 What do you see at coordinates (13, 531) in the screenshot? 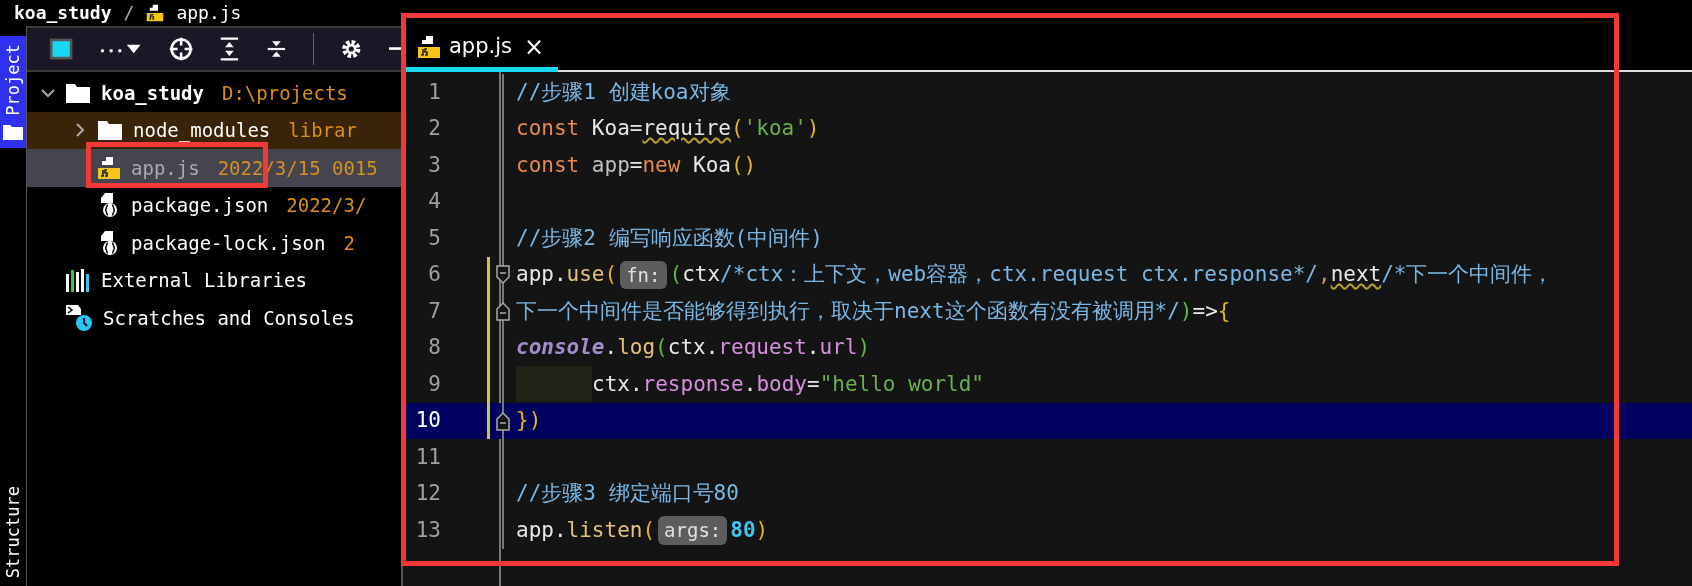
I see `side-tab: Structure` at bounding box center [13, 531].